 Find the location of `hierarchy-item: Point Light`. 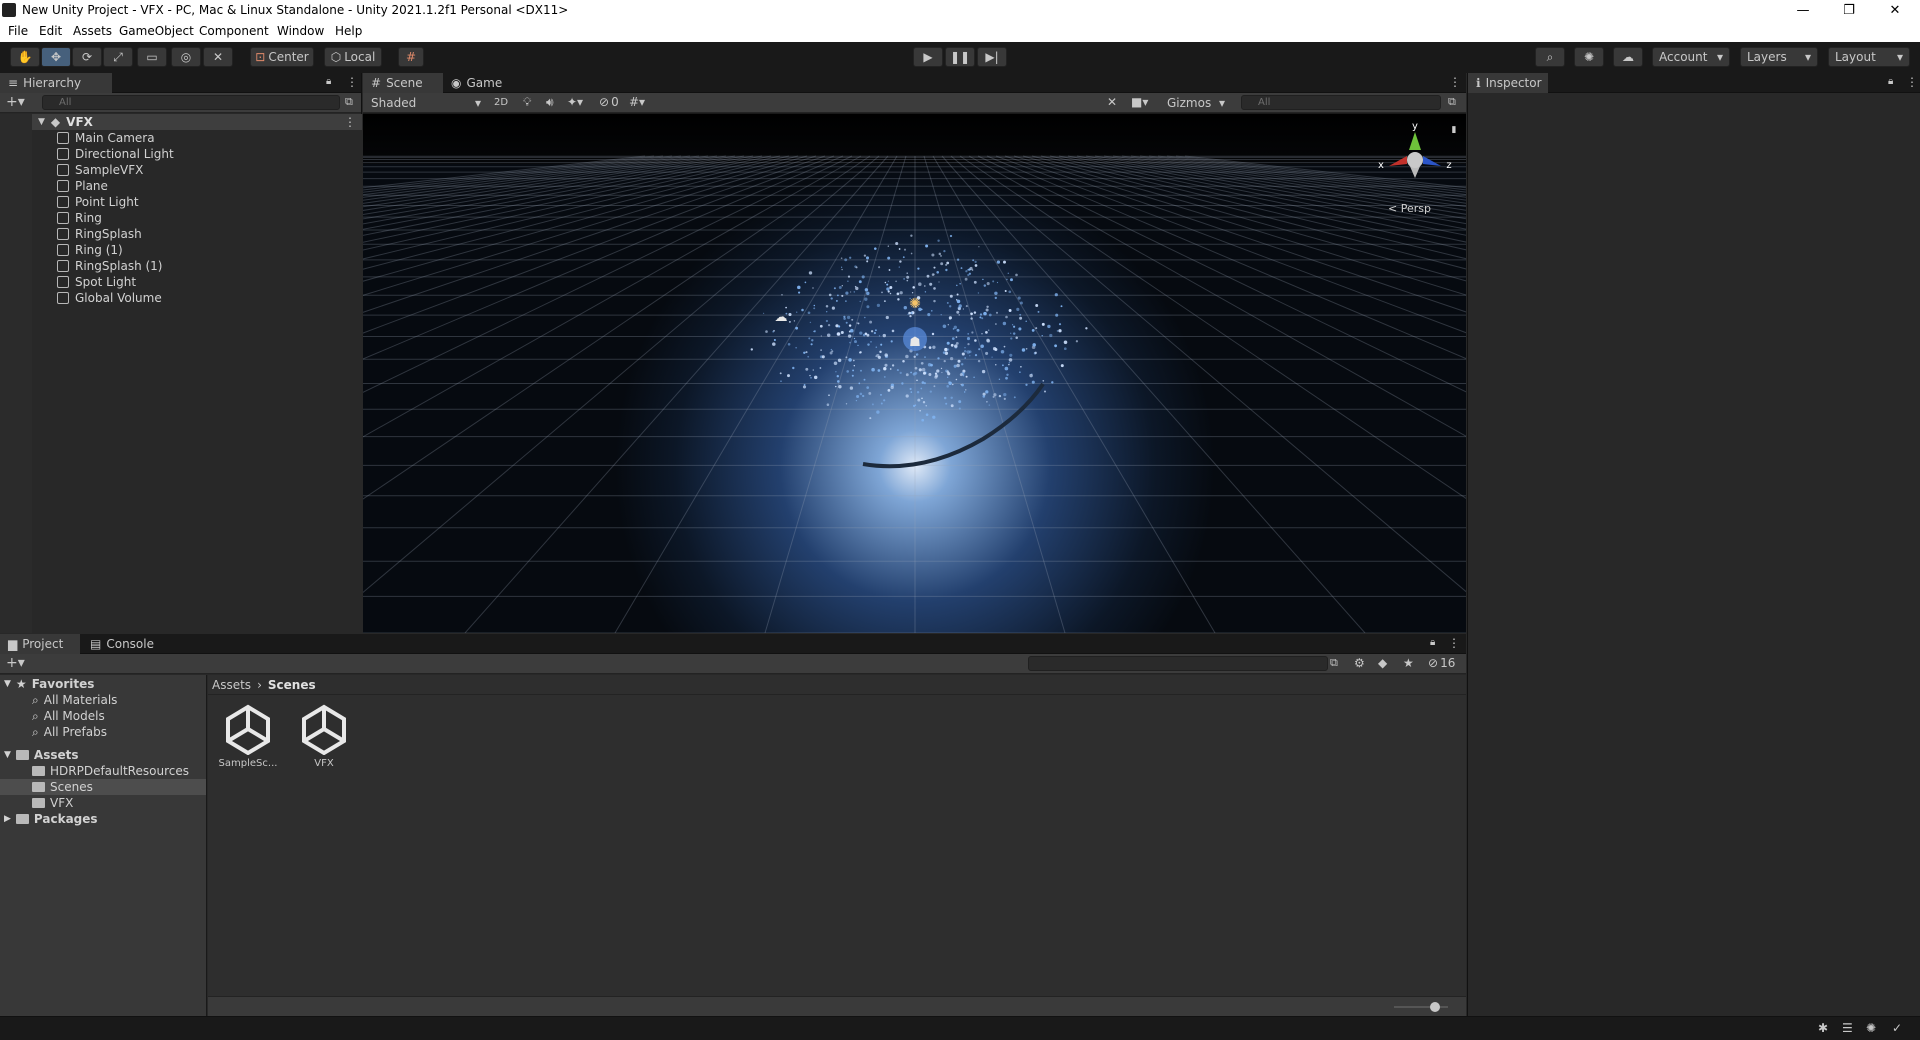

hierarchy-item: Point Light is located at coordinates (98, 202).